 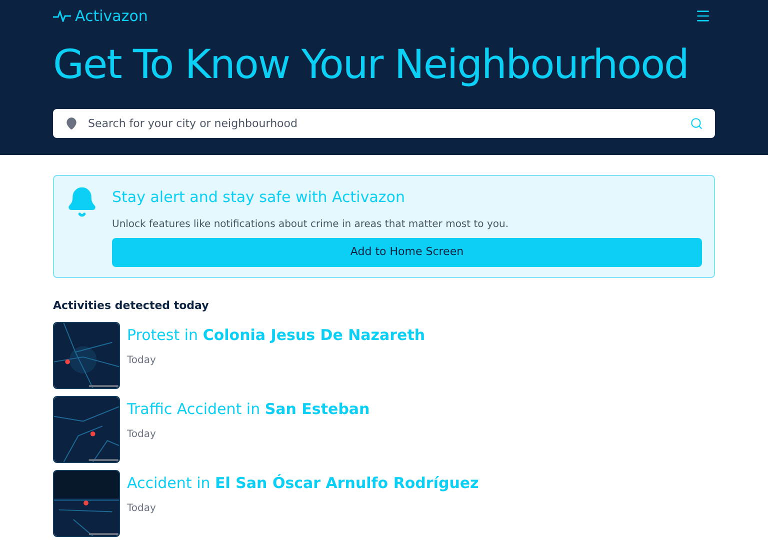 What do you see at coordinates (62, 16) in the screenshot?
I see `pulse-icon` at bounding box center [62, 16].